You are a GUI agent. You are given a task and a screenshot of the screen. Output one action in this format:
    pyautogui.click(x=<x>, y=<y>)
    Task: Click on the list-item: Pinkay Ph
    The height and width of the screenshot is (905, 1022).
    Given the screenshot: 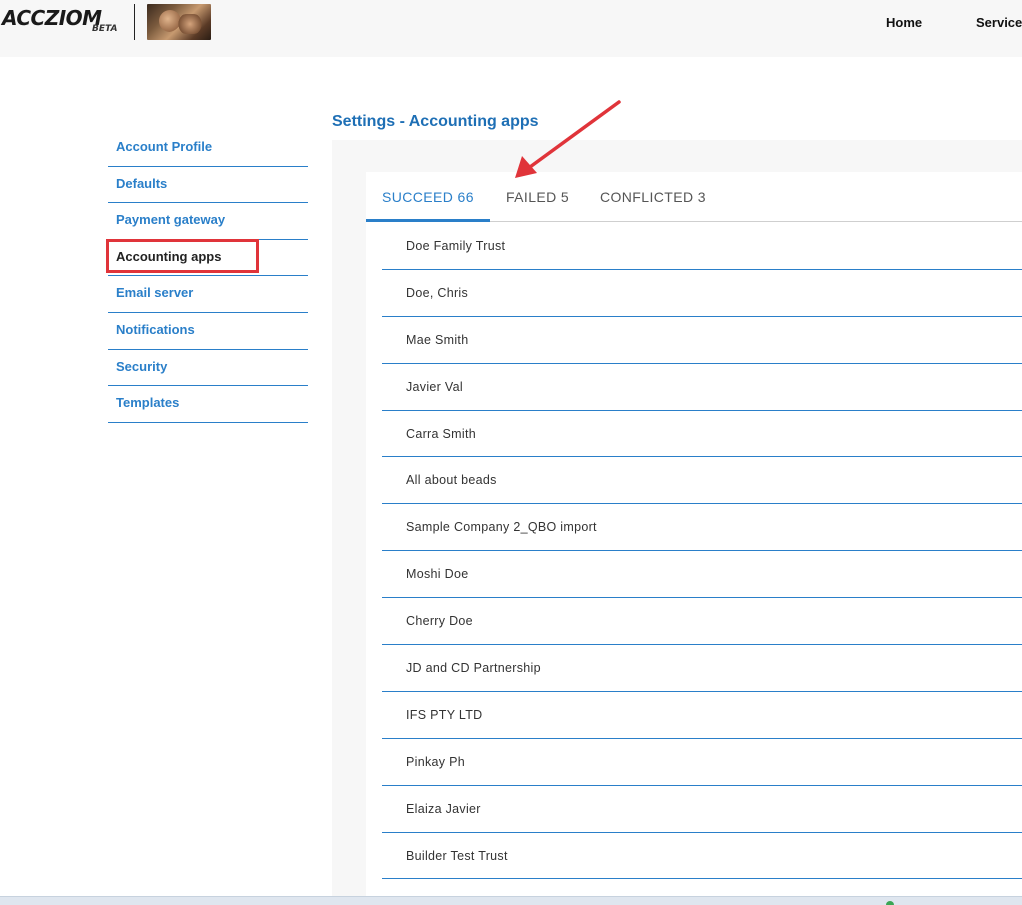 What is the action you would take?
    pyautogui.click(x=702, y=762)
    